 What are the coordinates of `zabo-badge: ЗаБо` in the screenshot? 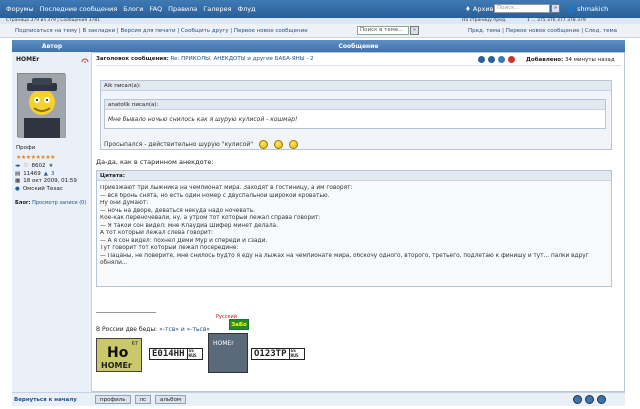 It's located at (239, 324).